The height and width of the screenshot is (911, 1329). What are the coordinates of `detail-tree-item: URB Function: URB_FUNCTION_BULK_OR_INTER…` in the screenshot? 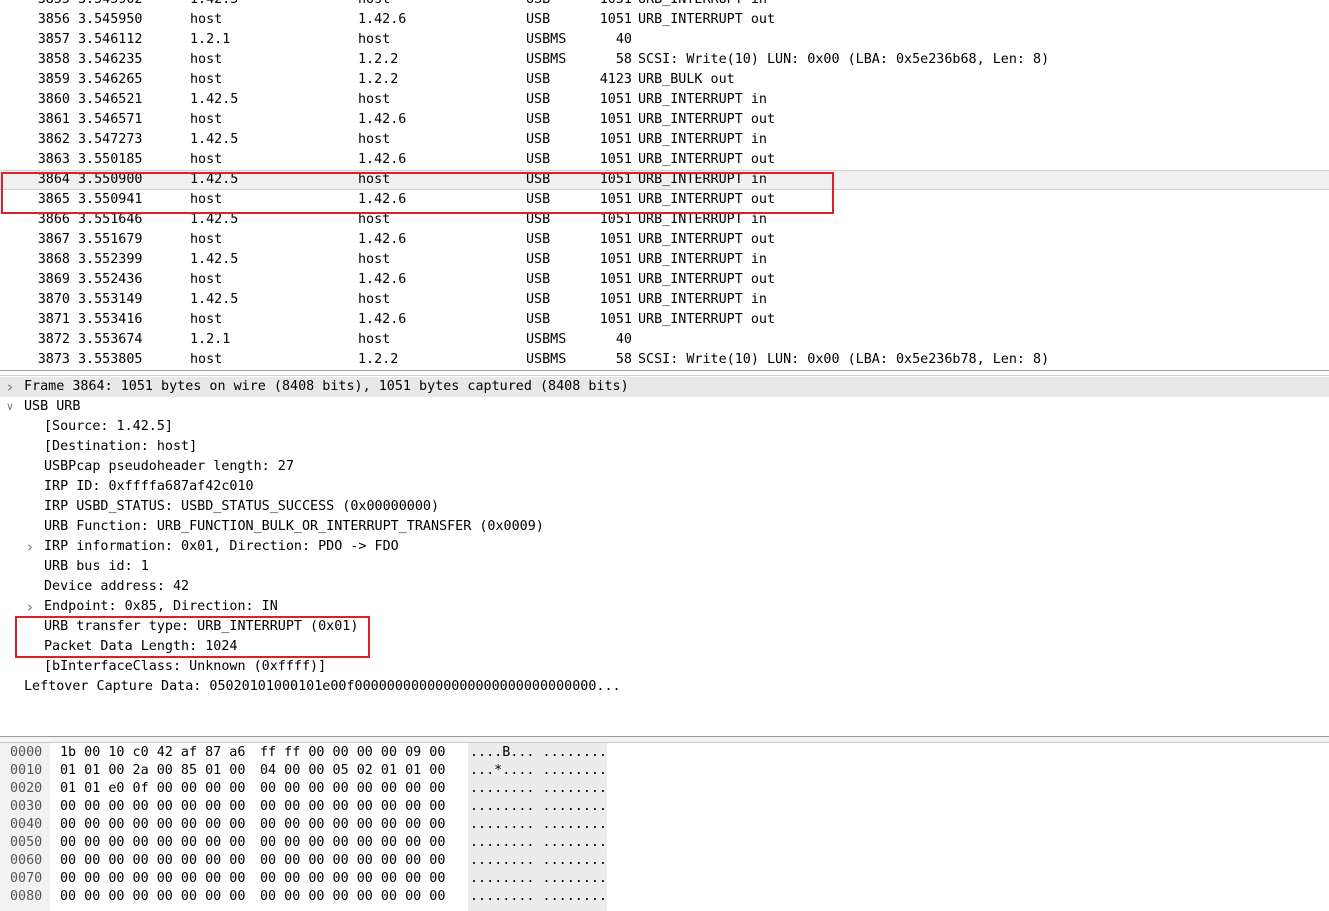 It's located at (664, 527).